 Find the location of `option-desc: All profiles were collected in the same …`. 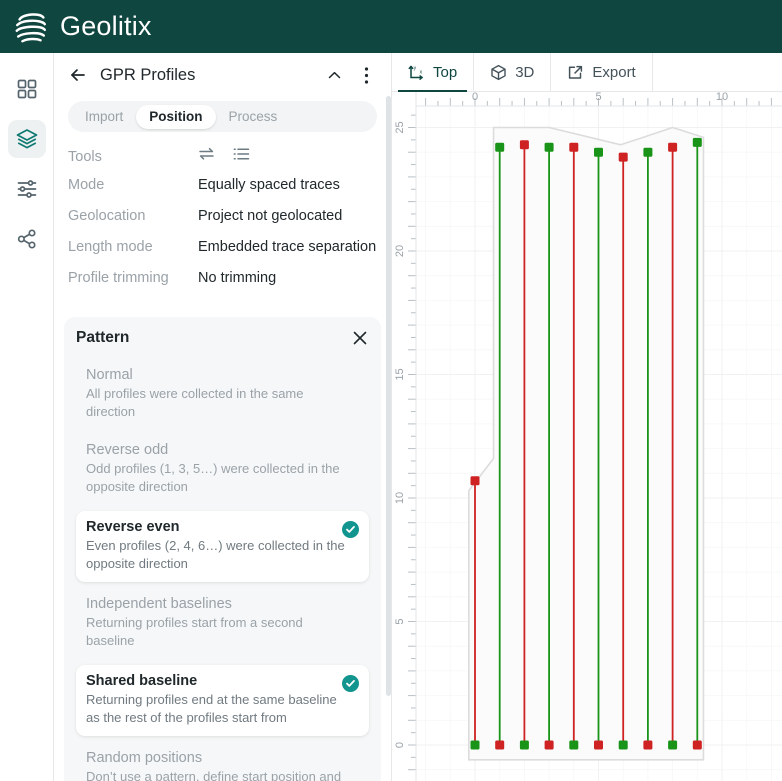

option-desc: All profiles were collected in the same … is located at coordinates (195, 402).